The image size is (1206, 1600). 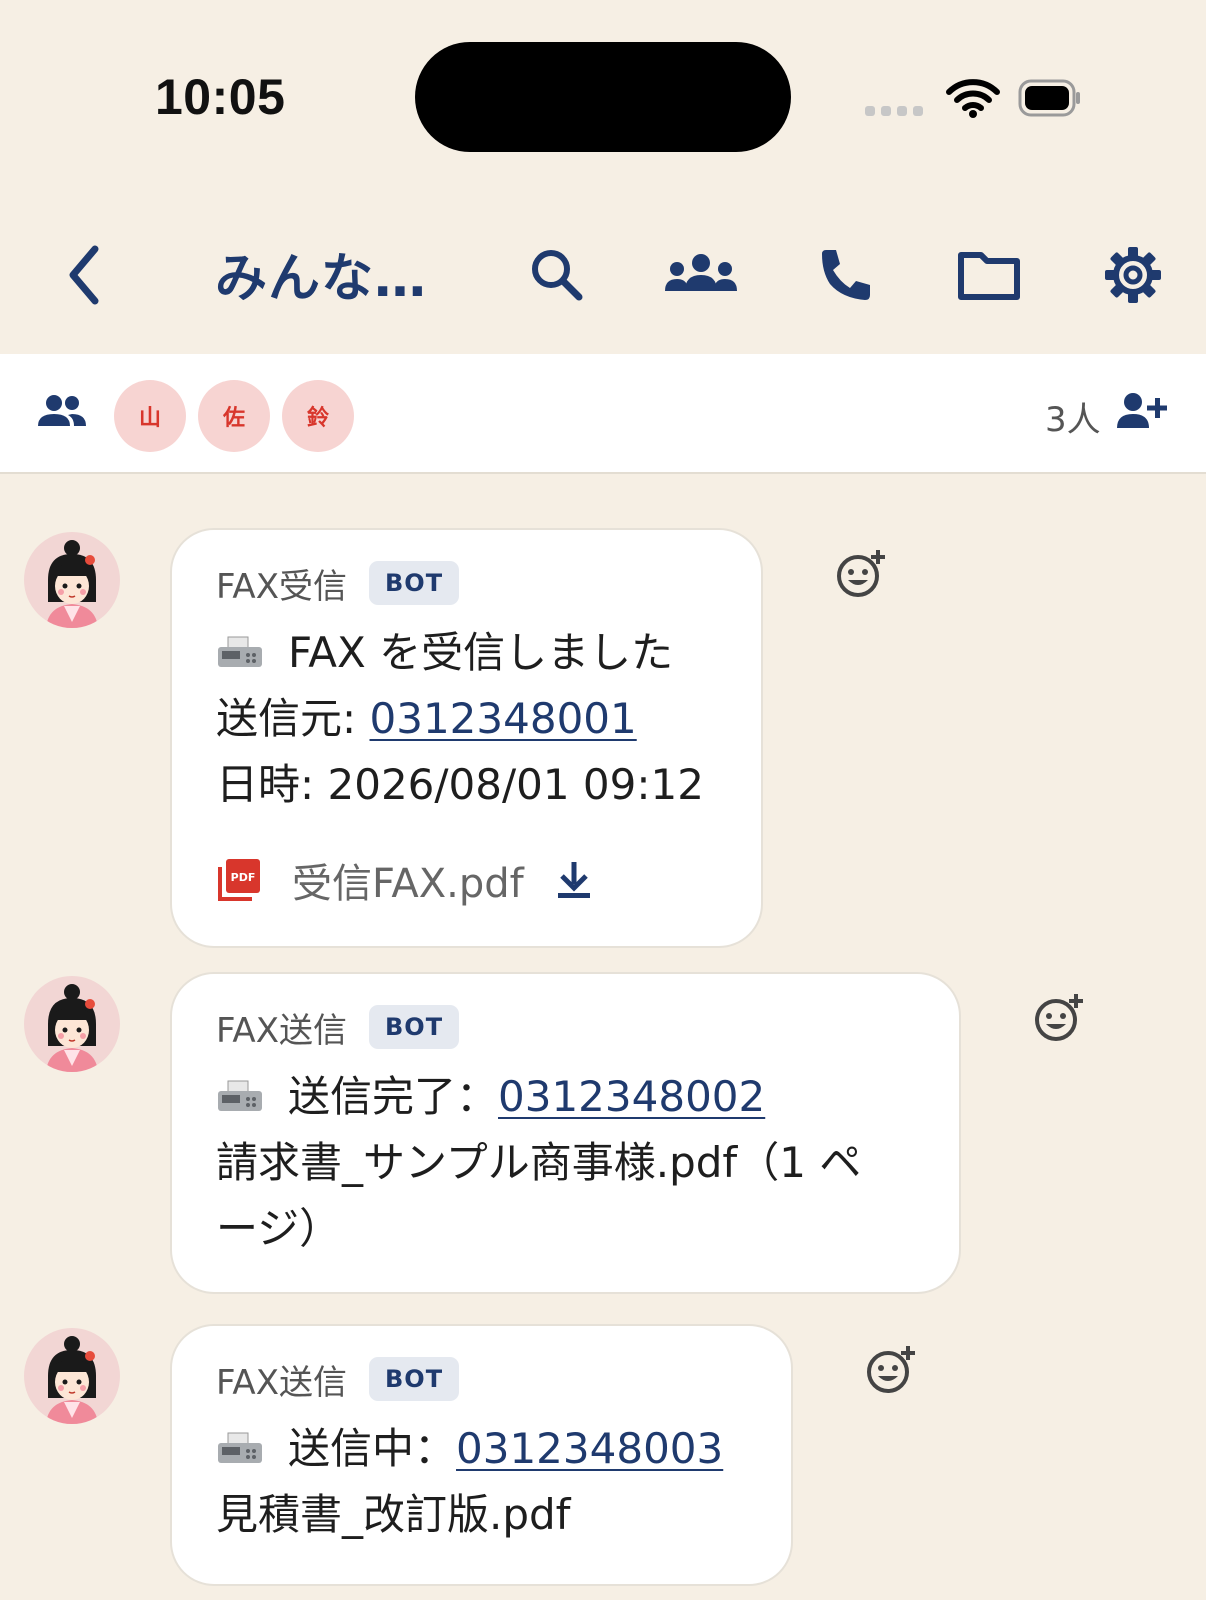 I want to click on folder-icon, so click(x=989, y=276).